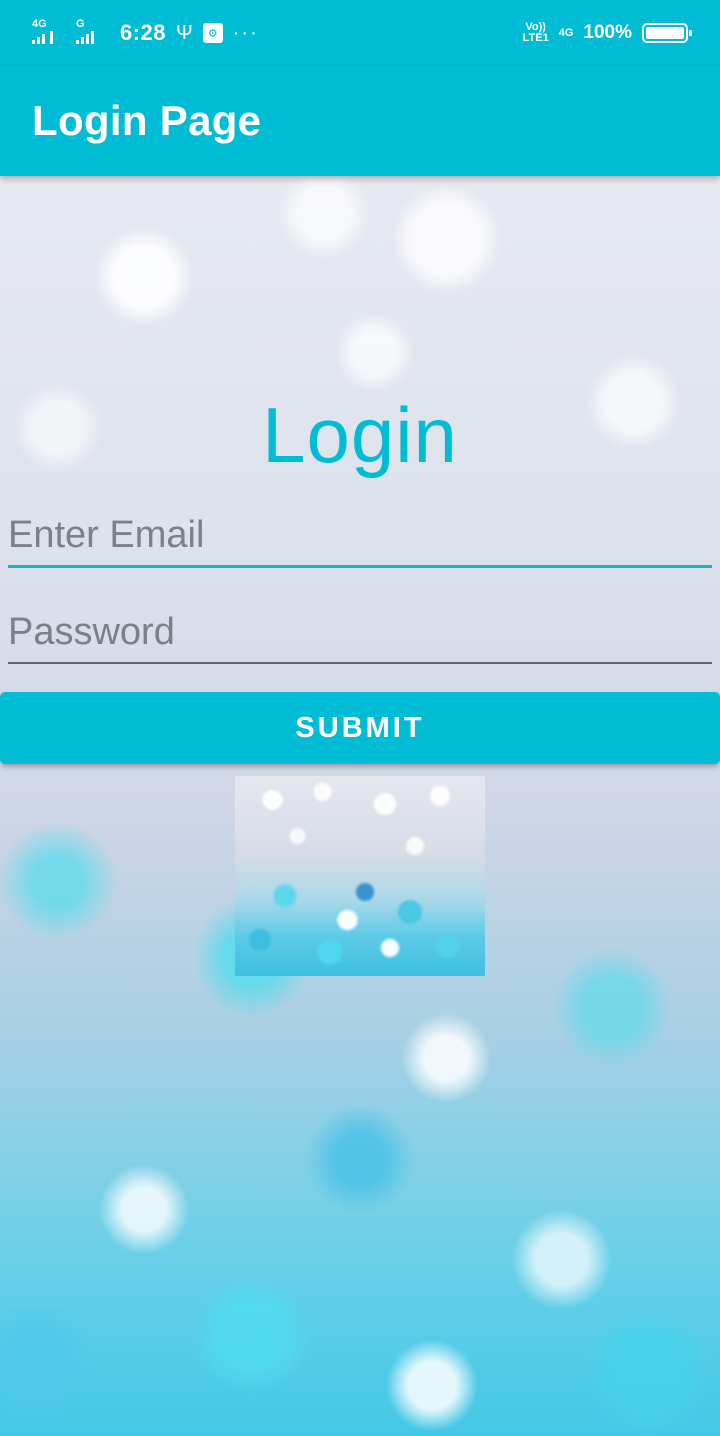 The width and height of the screenshot is (720, 1436). What do you see at coordinates (360, 33) in the screenshot?
I see `status-bar: 4G G 6:28 Ψ ⚙ ··· Vo)) LTE1 4G 100%` at bounding box center [360, 33].